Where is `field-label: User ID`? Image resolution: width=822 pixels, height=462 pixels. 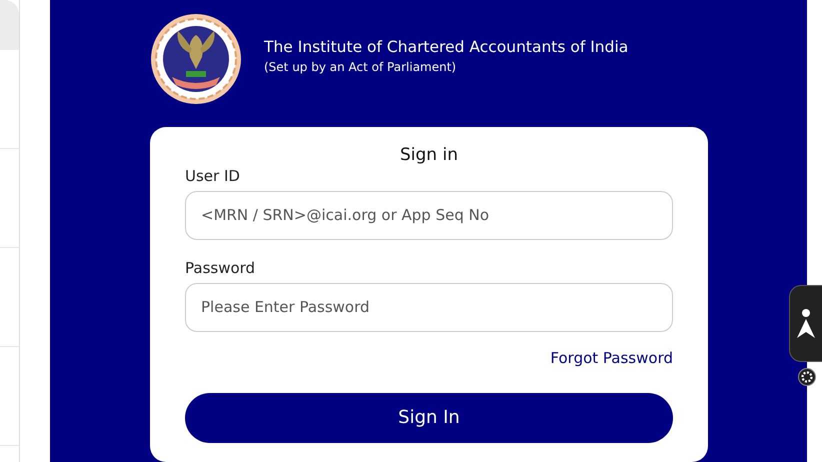 field-label: User ID is located at coordinates (213, 175).